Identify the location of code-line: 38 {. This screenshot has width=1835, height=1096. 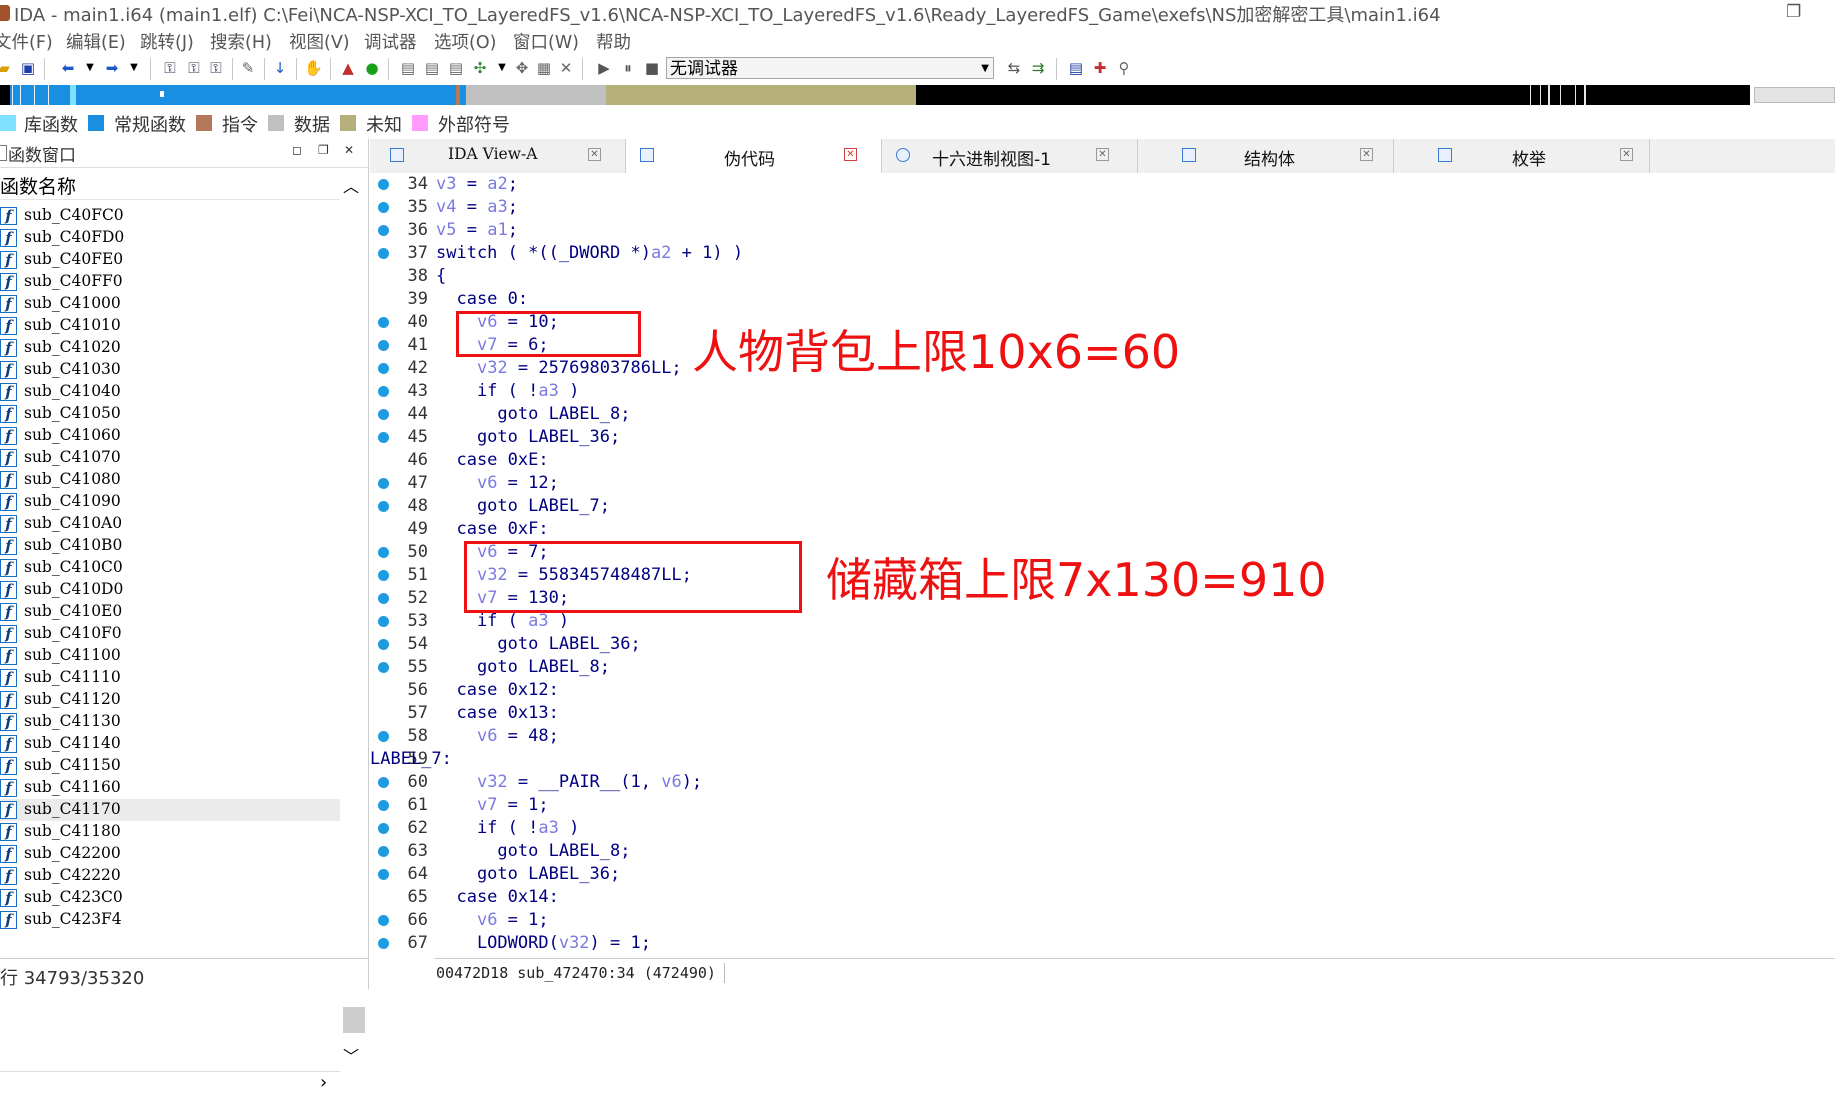
(1102, 276).